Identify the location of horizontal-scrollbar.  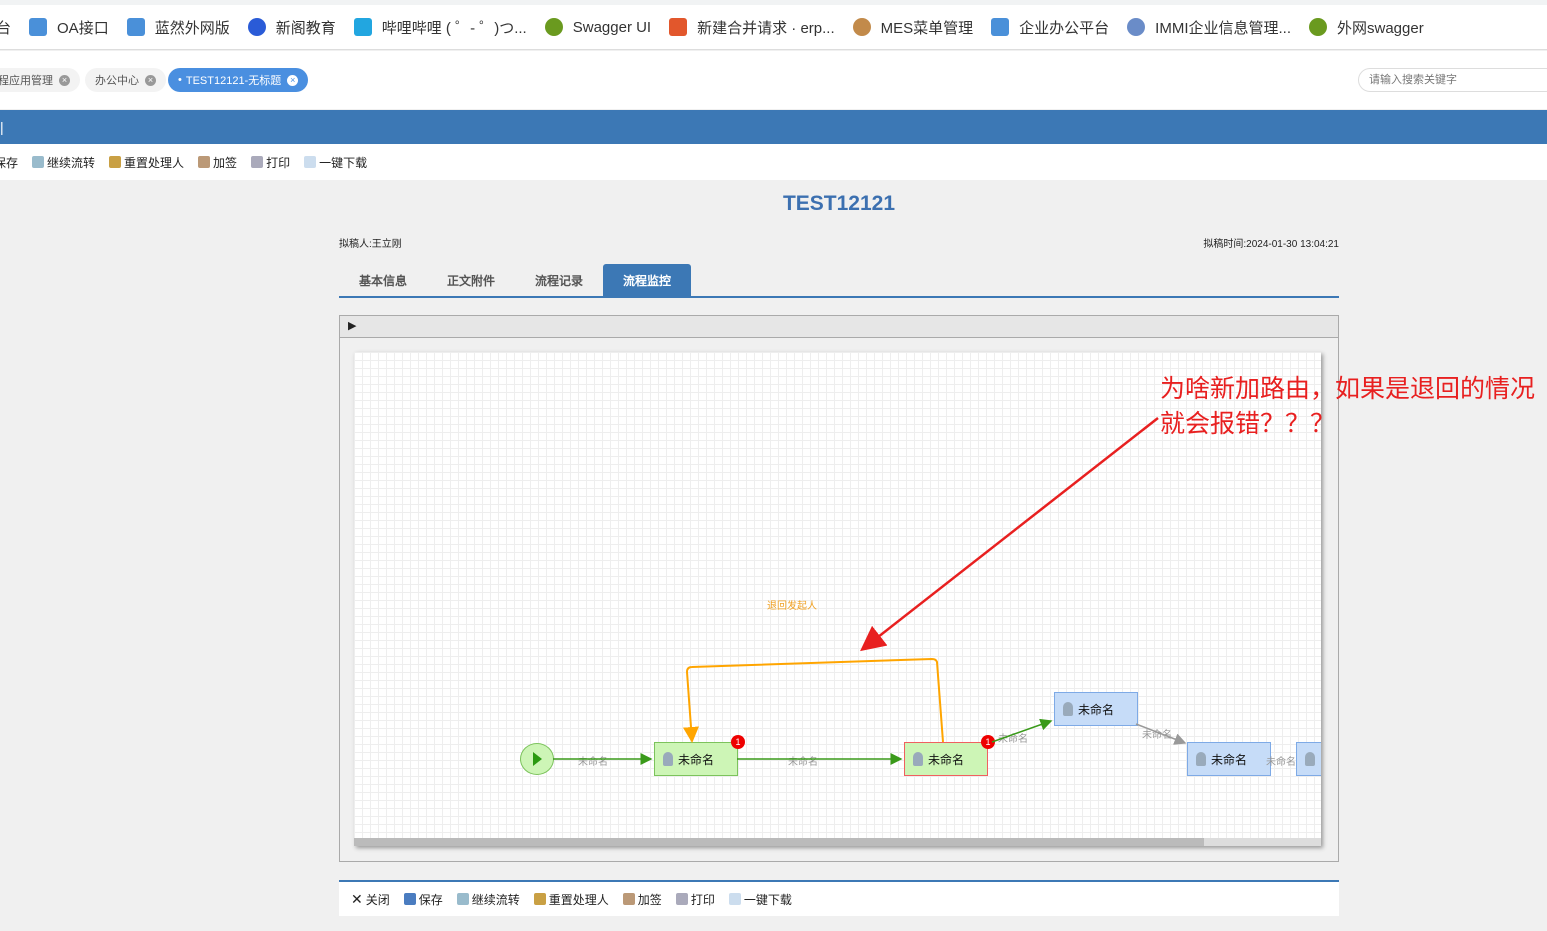
(837, 842).